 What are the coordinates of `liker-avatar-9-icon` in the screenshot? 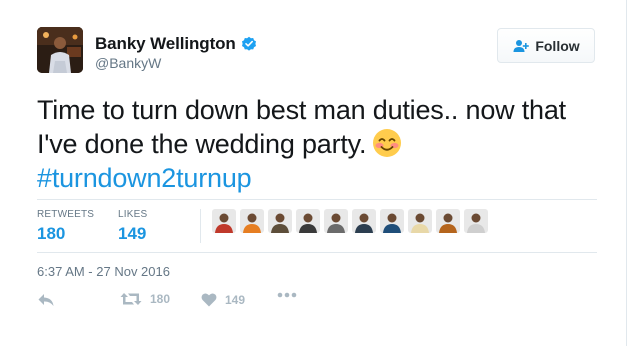 It's located at (448, 221).